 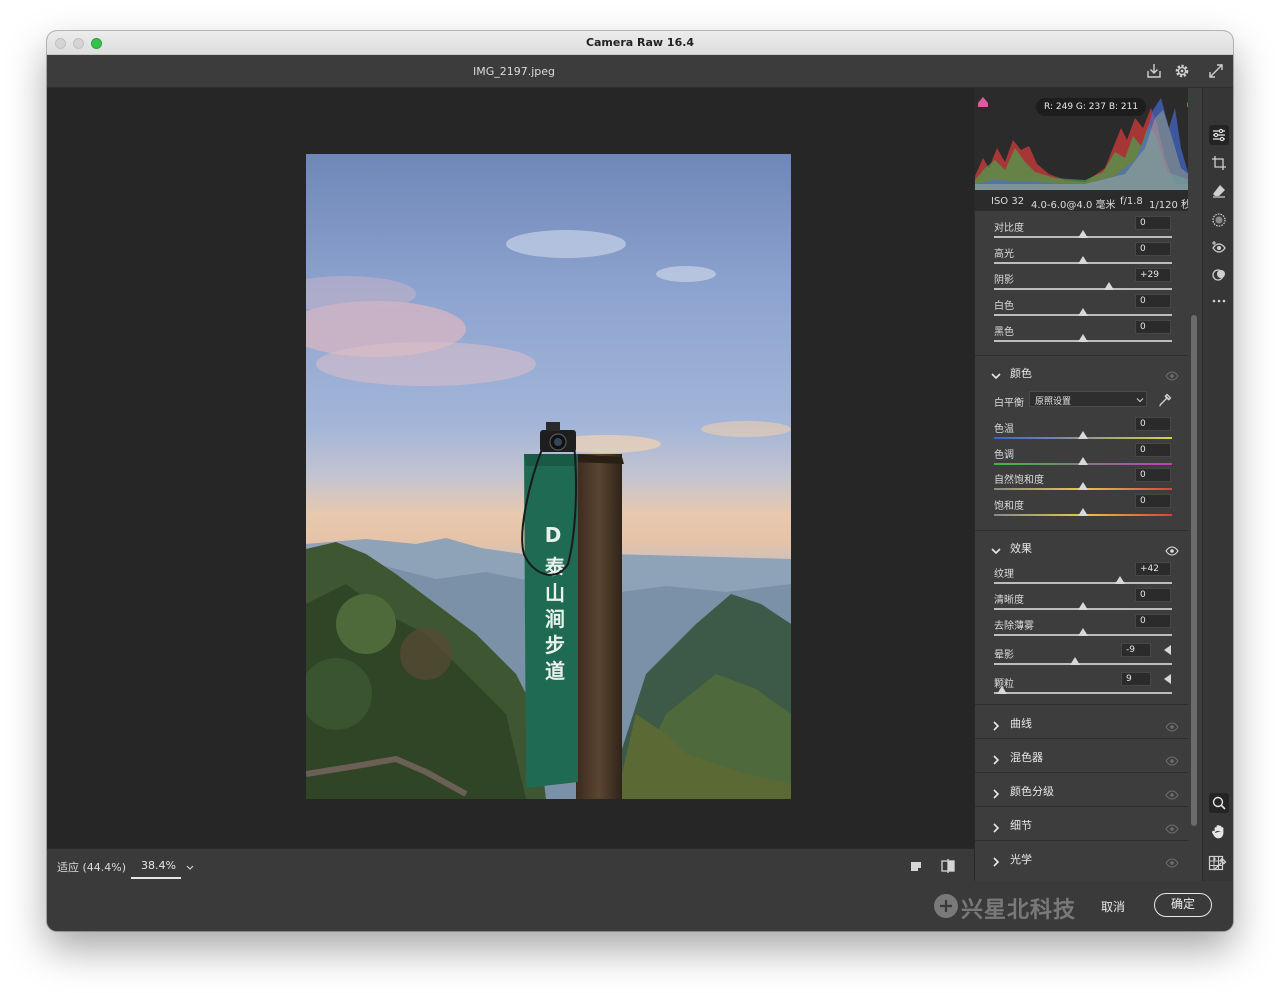 What do you see at coordinates (1082, 332) in the screenshot?
I see `slider-blacks: 黑色 0` at bounding box center [1082, 332].